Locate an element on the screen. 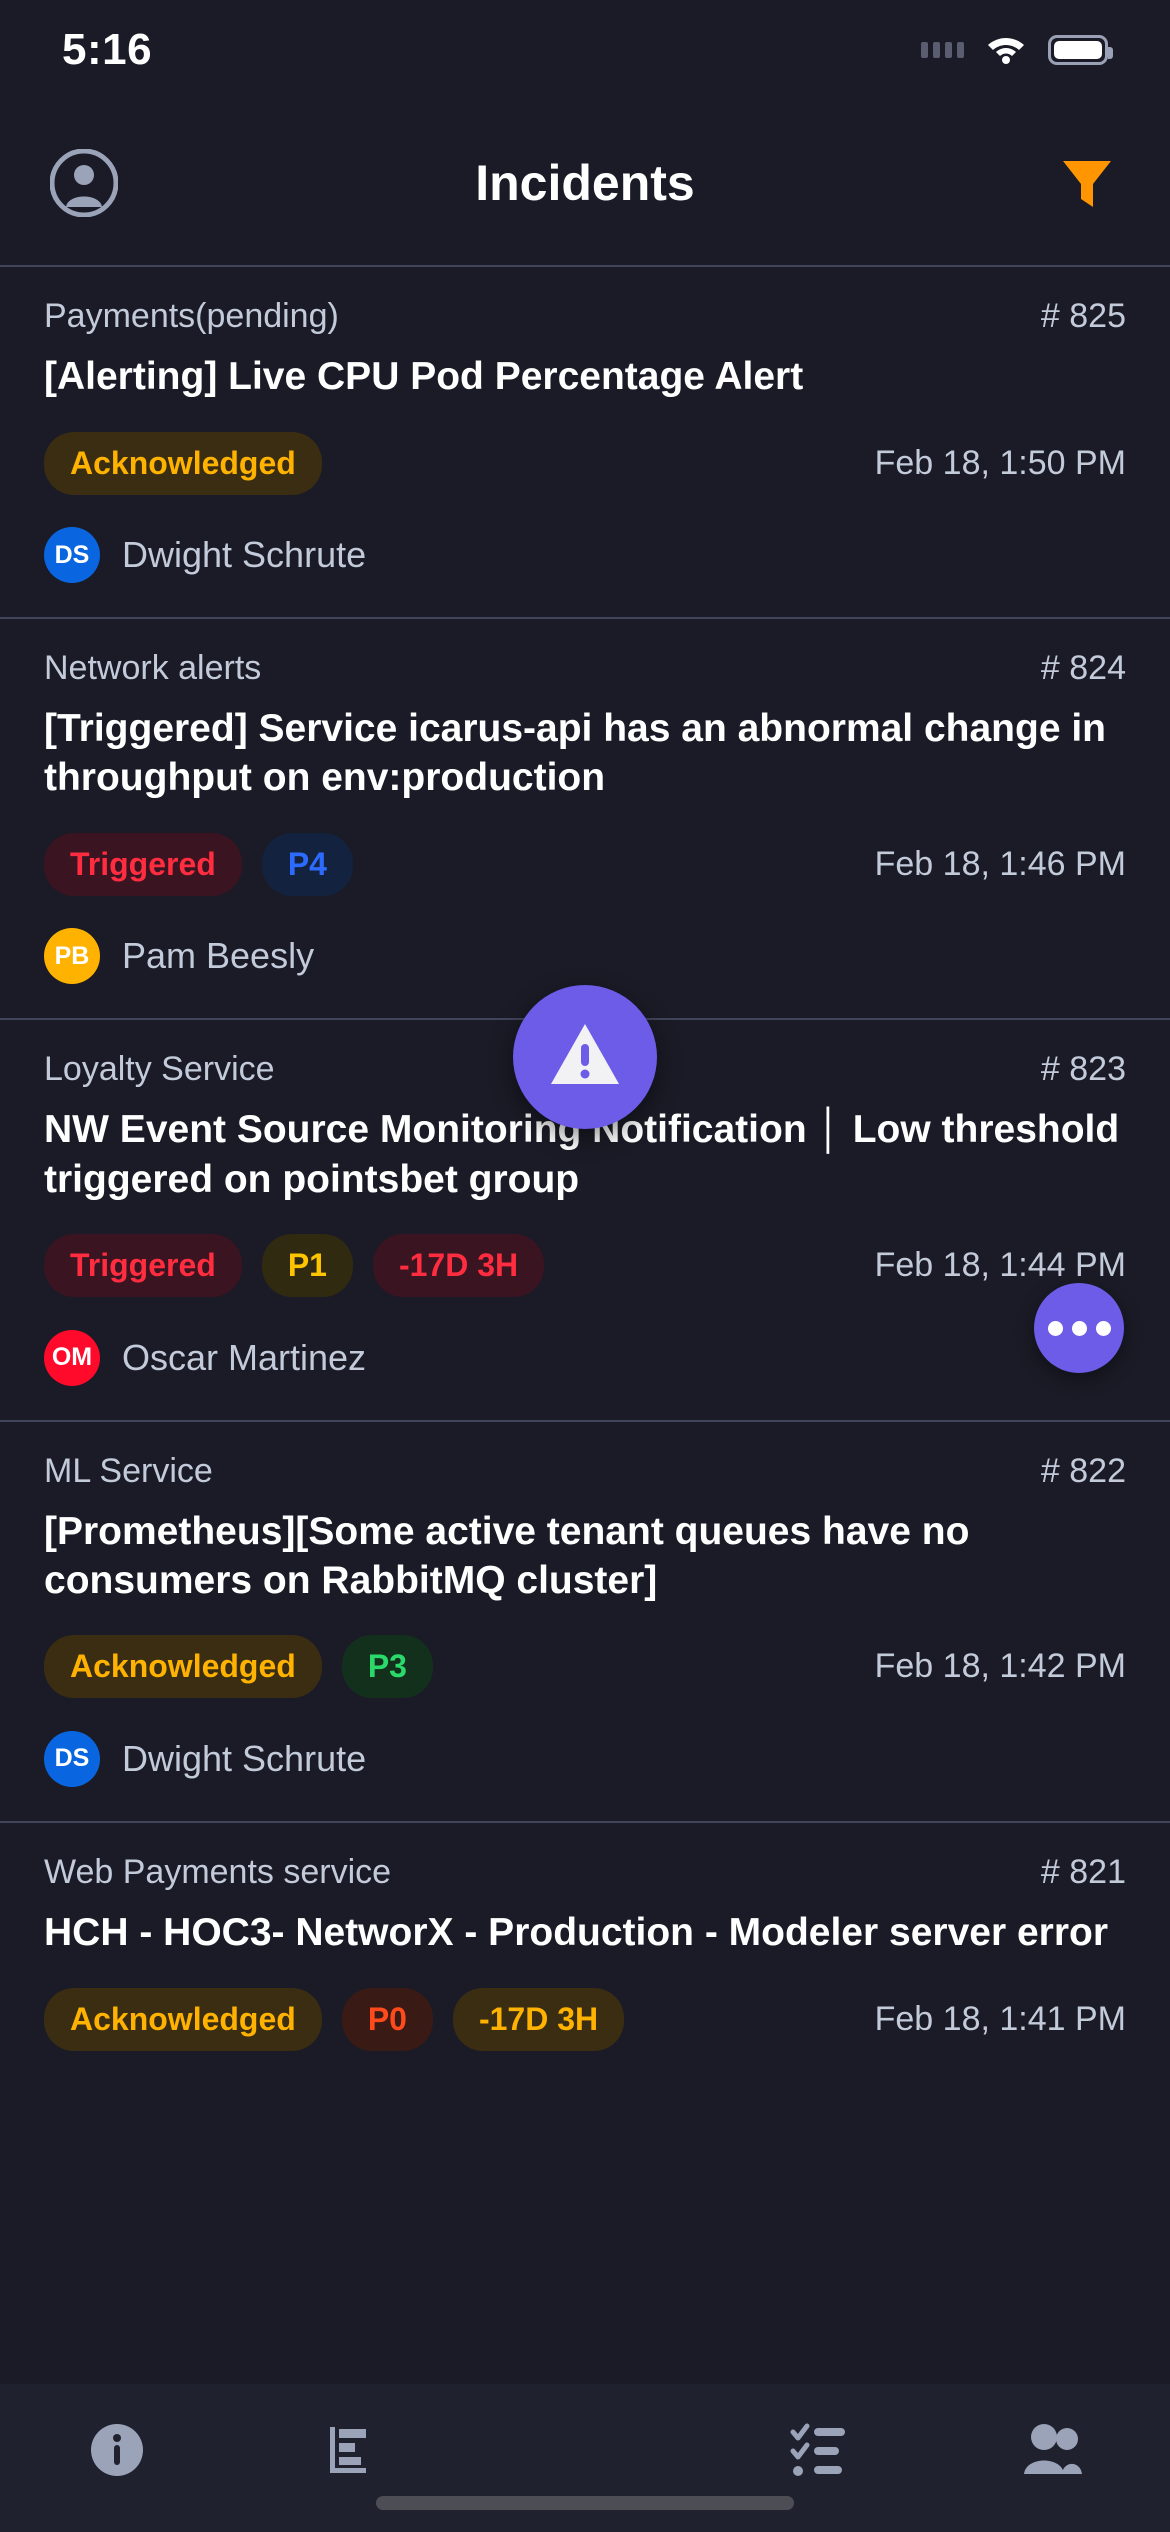  assignee-row: PB Pam Beesly is located at coordinates (585, 956).